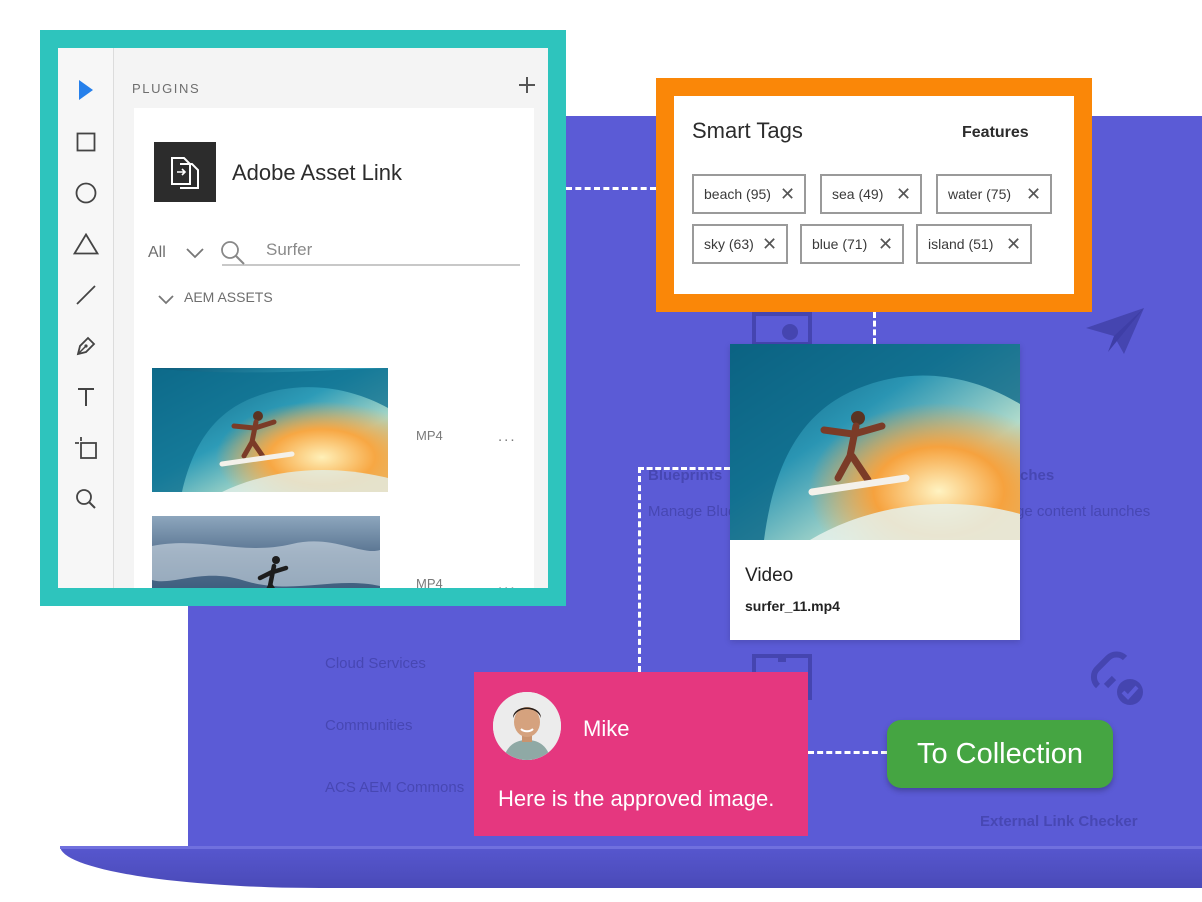 This screenshot has width=1202, height=902. I want to click on search-input, so click(371, 251).